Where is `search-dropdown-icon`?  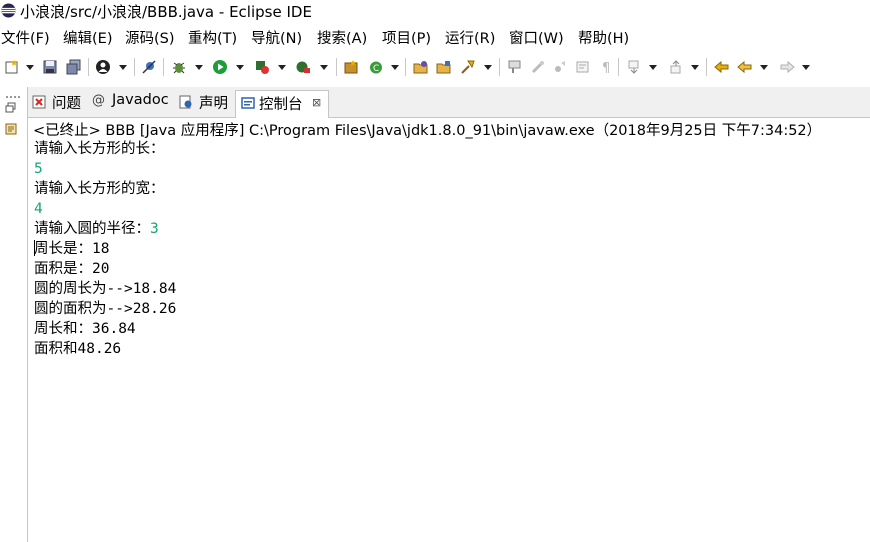
search-dropdown-icon is located at coordinates (488, 67).